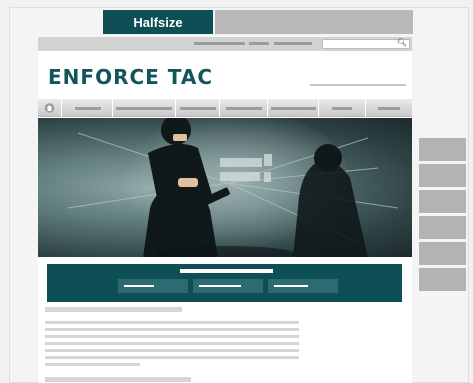 The width and height of the screenshot is (473, 383). What do you see at coordinates (226, 271) in the screenshot?
I see `cta-title-placeholder` at bounding box center [226, 271].